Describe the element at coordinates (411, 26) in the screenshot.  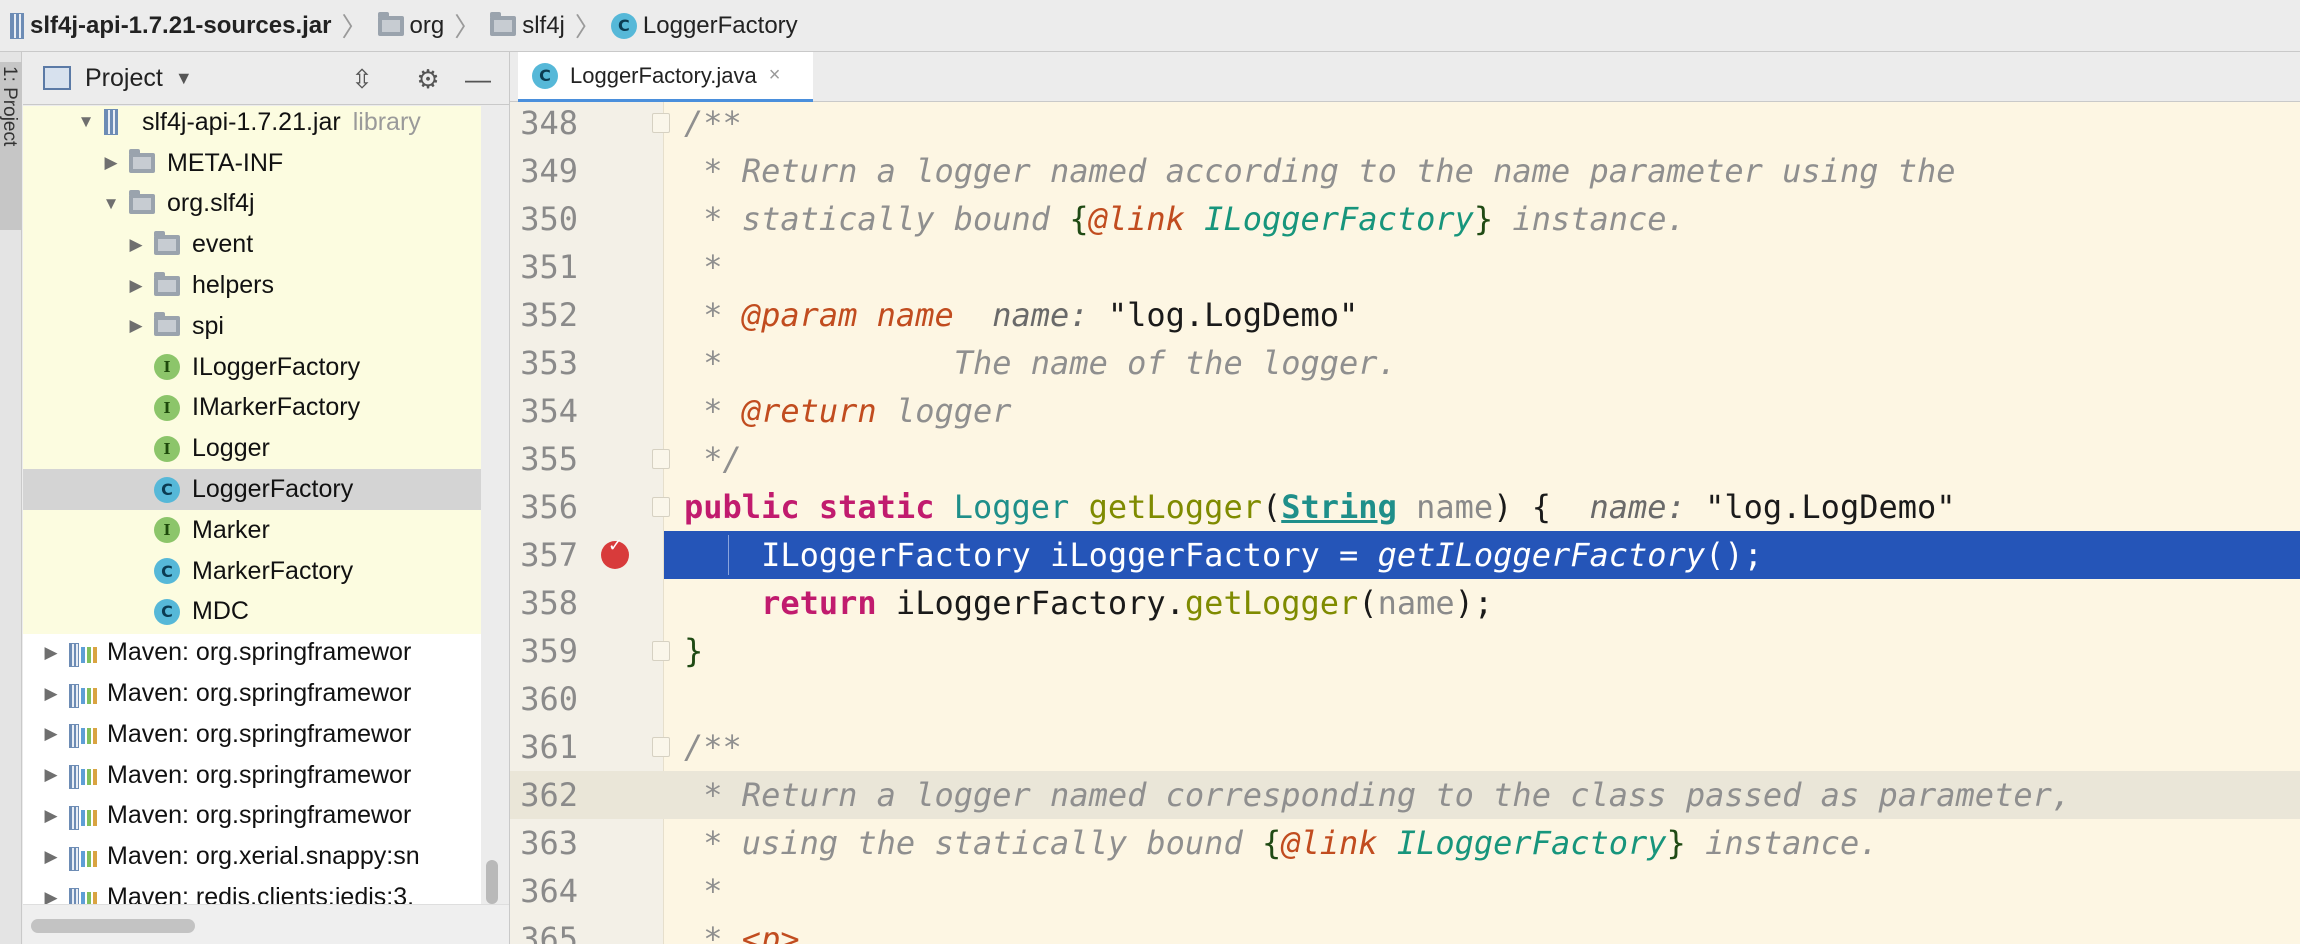
I see `breadcrumb-package-org: org` at that location.